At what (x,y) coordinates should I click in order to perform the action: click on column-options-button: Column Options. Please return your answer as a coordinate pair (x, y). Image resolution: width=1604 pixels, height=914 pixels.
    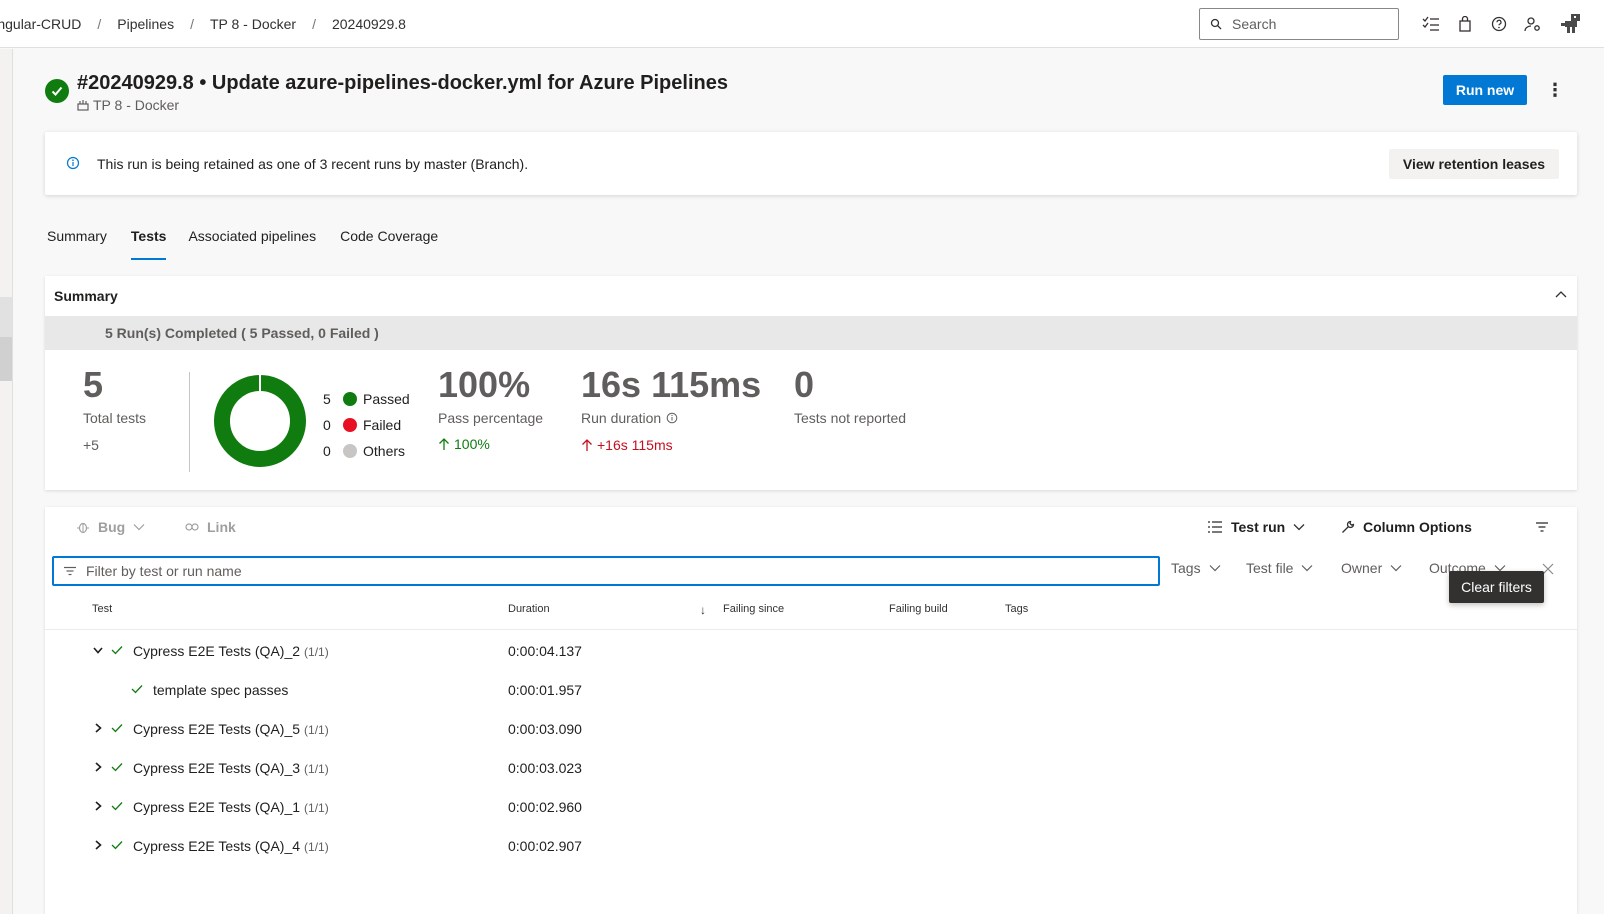
    Looking at the image, I should click on (1406, 527).